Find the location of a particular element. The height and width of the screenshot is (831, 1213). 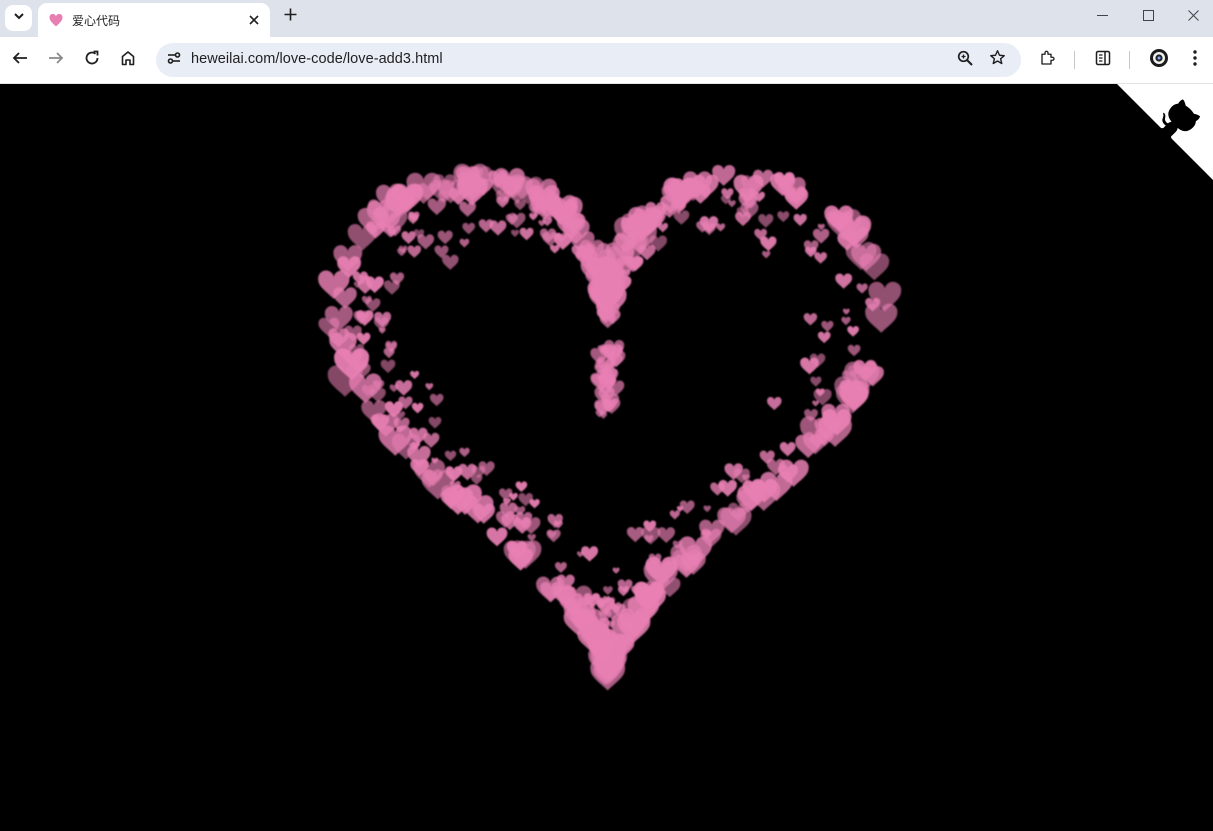

profile-icon is located at coordinates (1159, 60).